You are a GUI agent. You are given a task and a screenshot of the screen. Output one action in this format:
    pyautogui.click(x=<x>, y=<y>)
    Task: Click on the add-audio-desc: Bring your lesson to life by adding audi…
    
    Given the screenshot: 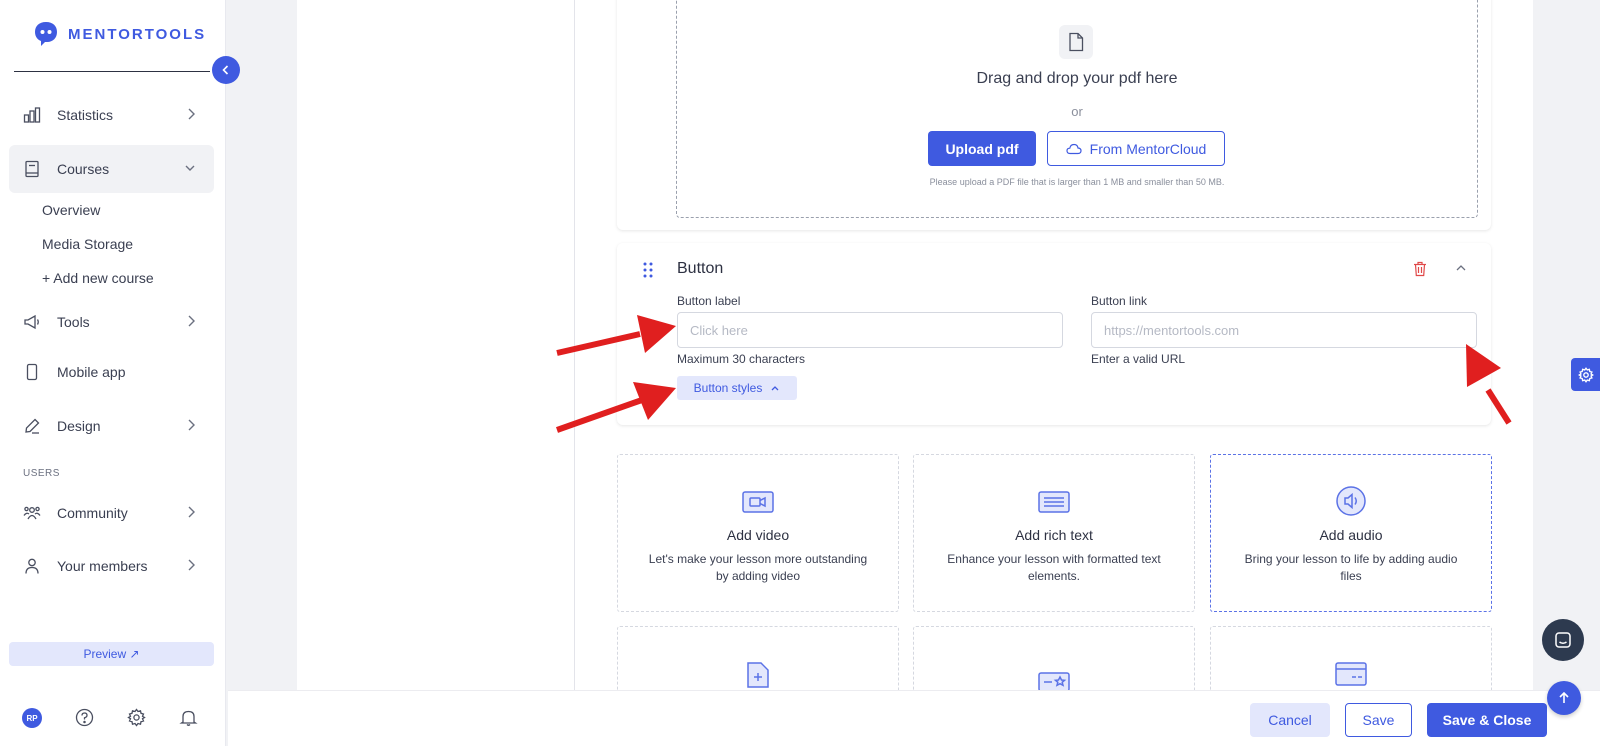 What is the action you would take?
    pyautogui.click(x=1351, y=567)
    